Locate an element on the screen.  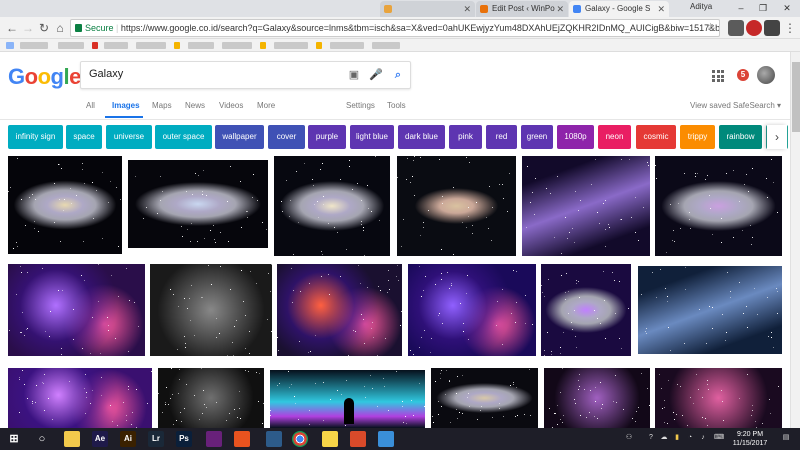
chip-1080p: 1080p is located at coordinates (575, 137).